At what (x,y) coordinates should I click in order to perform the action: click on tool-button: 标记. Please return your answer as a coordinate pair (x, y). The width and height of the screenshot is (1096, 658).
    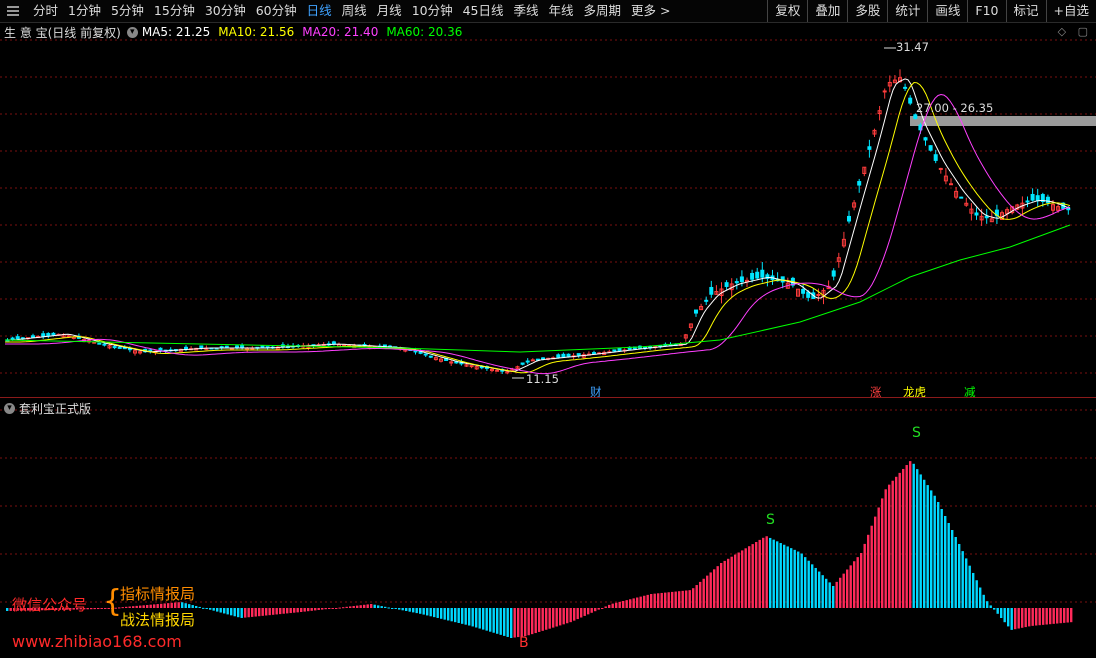
    Looking at the image, I should click on (1025, 11).